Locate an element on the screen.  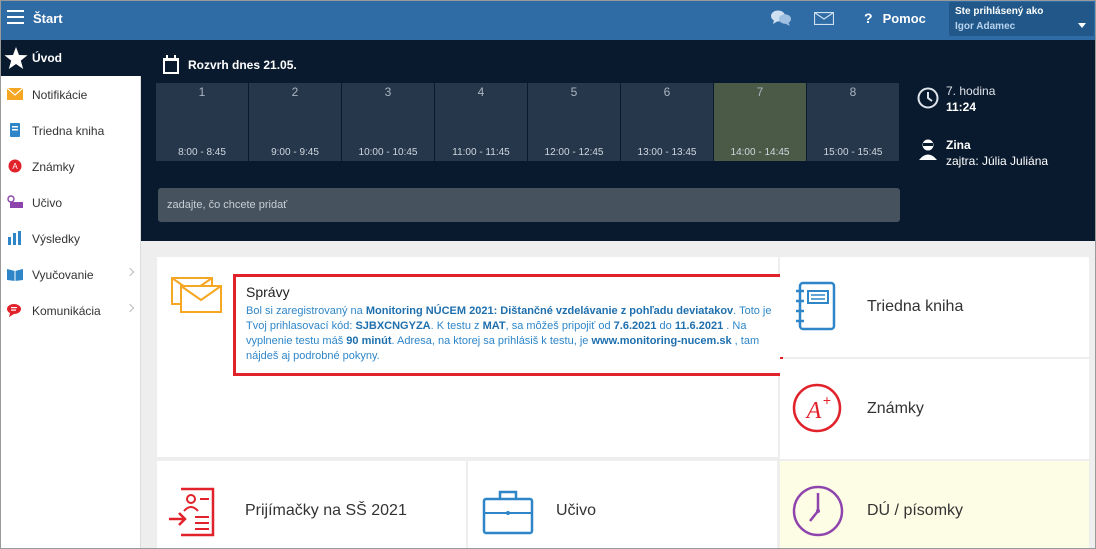
person-icon is located at coordinates (928, 149).